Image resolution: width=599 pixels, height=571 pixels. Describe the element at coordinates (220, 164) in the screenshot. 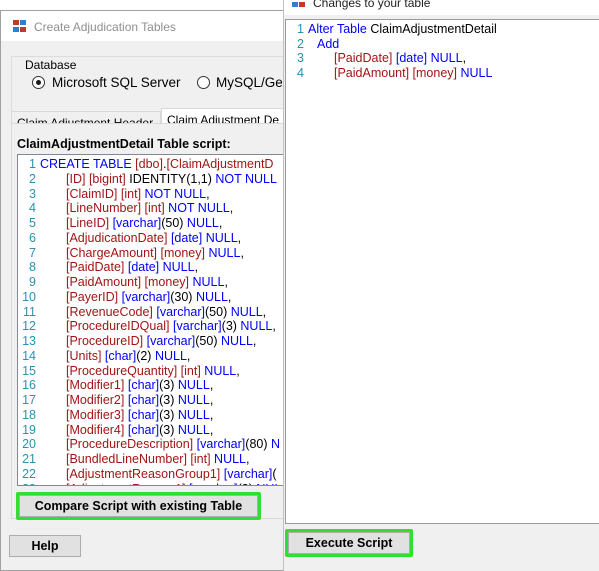

I see `code-token: [ClaimAdjustmentD` at that location.